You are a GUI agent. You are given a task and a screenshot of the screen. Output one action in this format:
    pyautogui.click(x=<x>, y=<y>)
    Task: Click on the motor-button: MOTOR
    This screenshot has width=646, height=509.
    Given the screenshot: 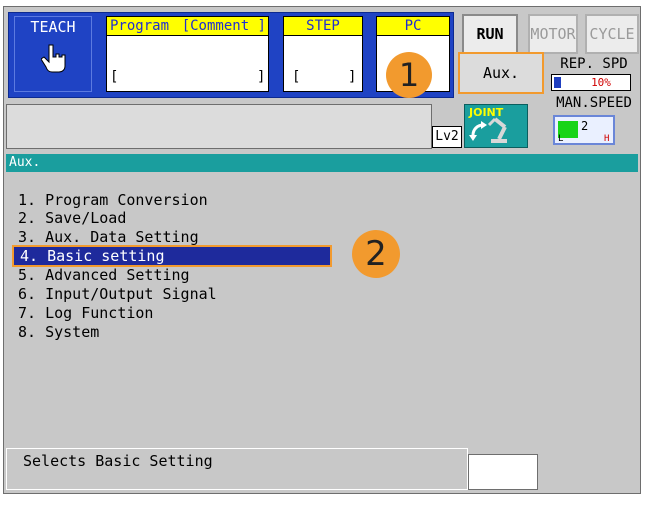 What is the action you would take?
    pyautogui.click(x=553, y=34)
    